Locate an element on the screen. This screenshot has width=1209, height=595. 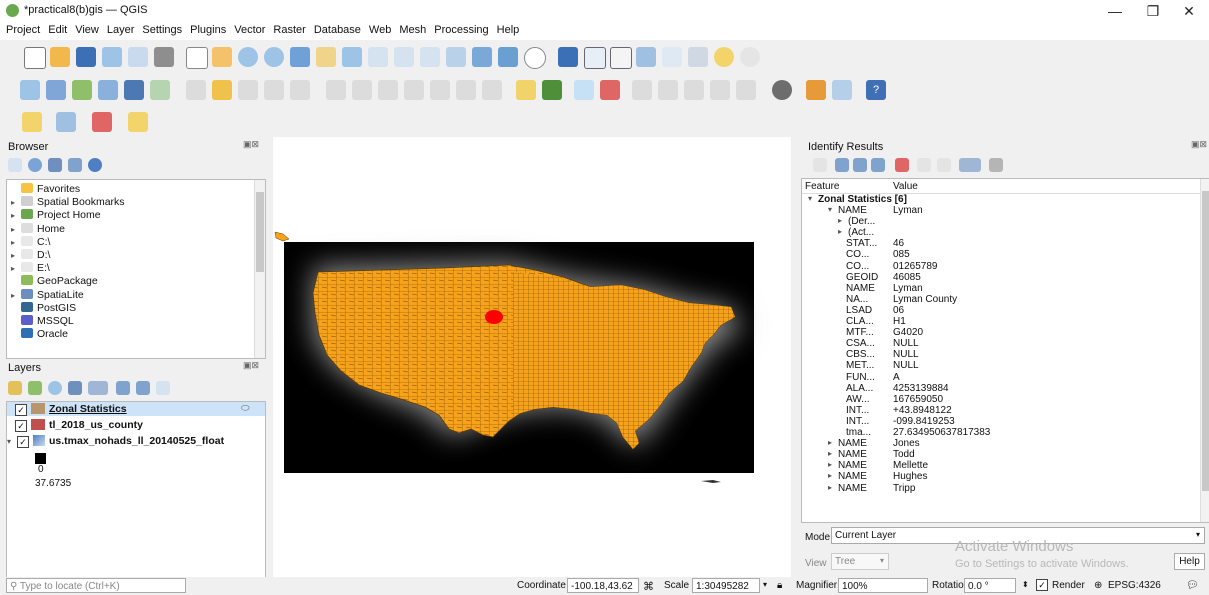
expand-all-icon is located at coordinates (123, 388).